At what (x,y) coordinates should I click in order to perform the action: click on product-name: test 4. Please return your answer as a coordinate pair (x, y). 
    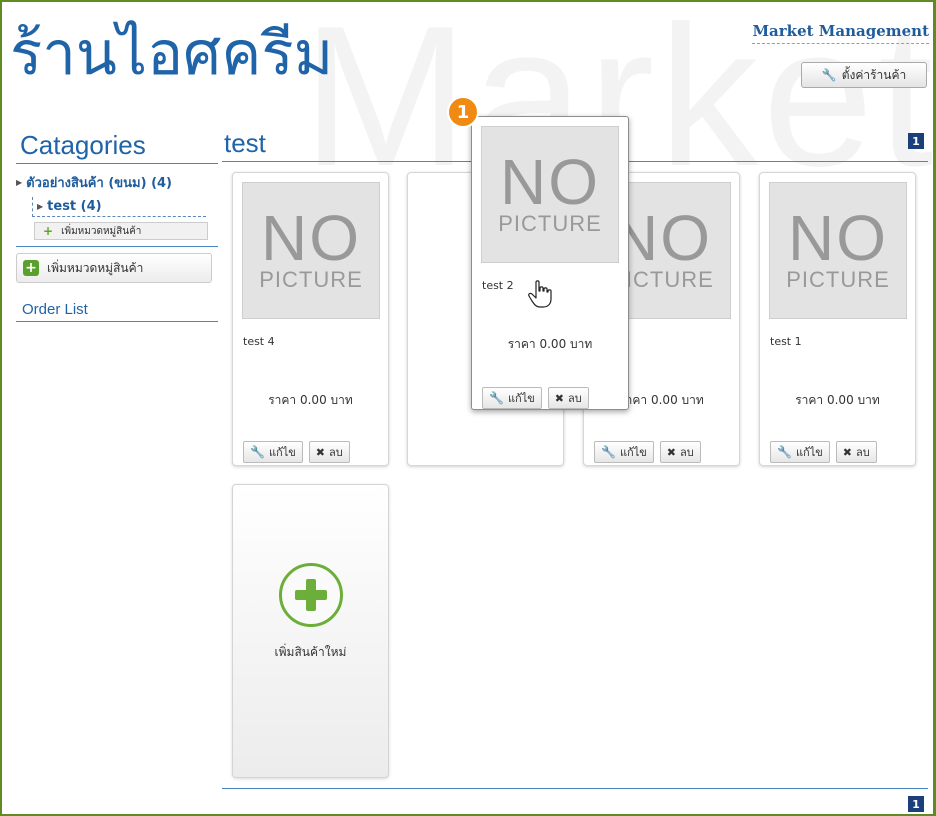
    Looking at the image, I should click on (259, 341).